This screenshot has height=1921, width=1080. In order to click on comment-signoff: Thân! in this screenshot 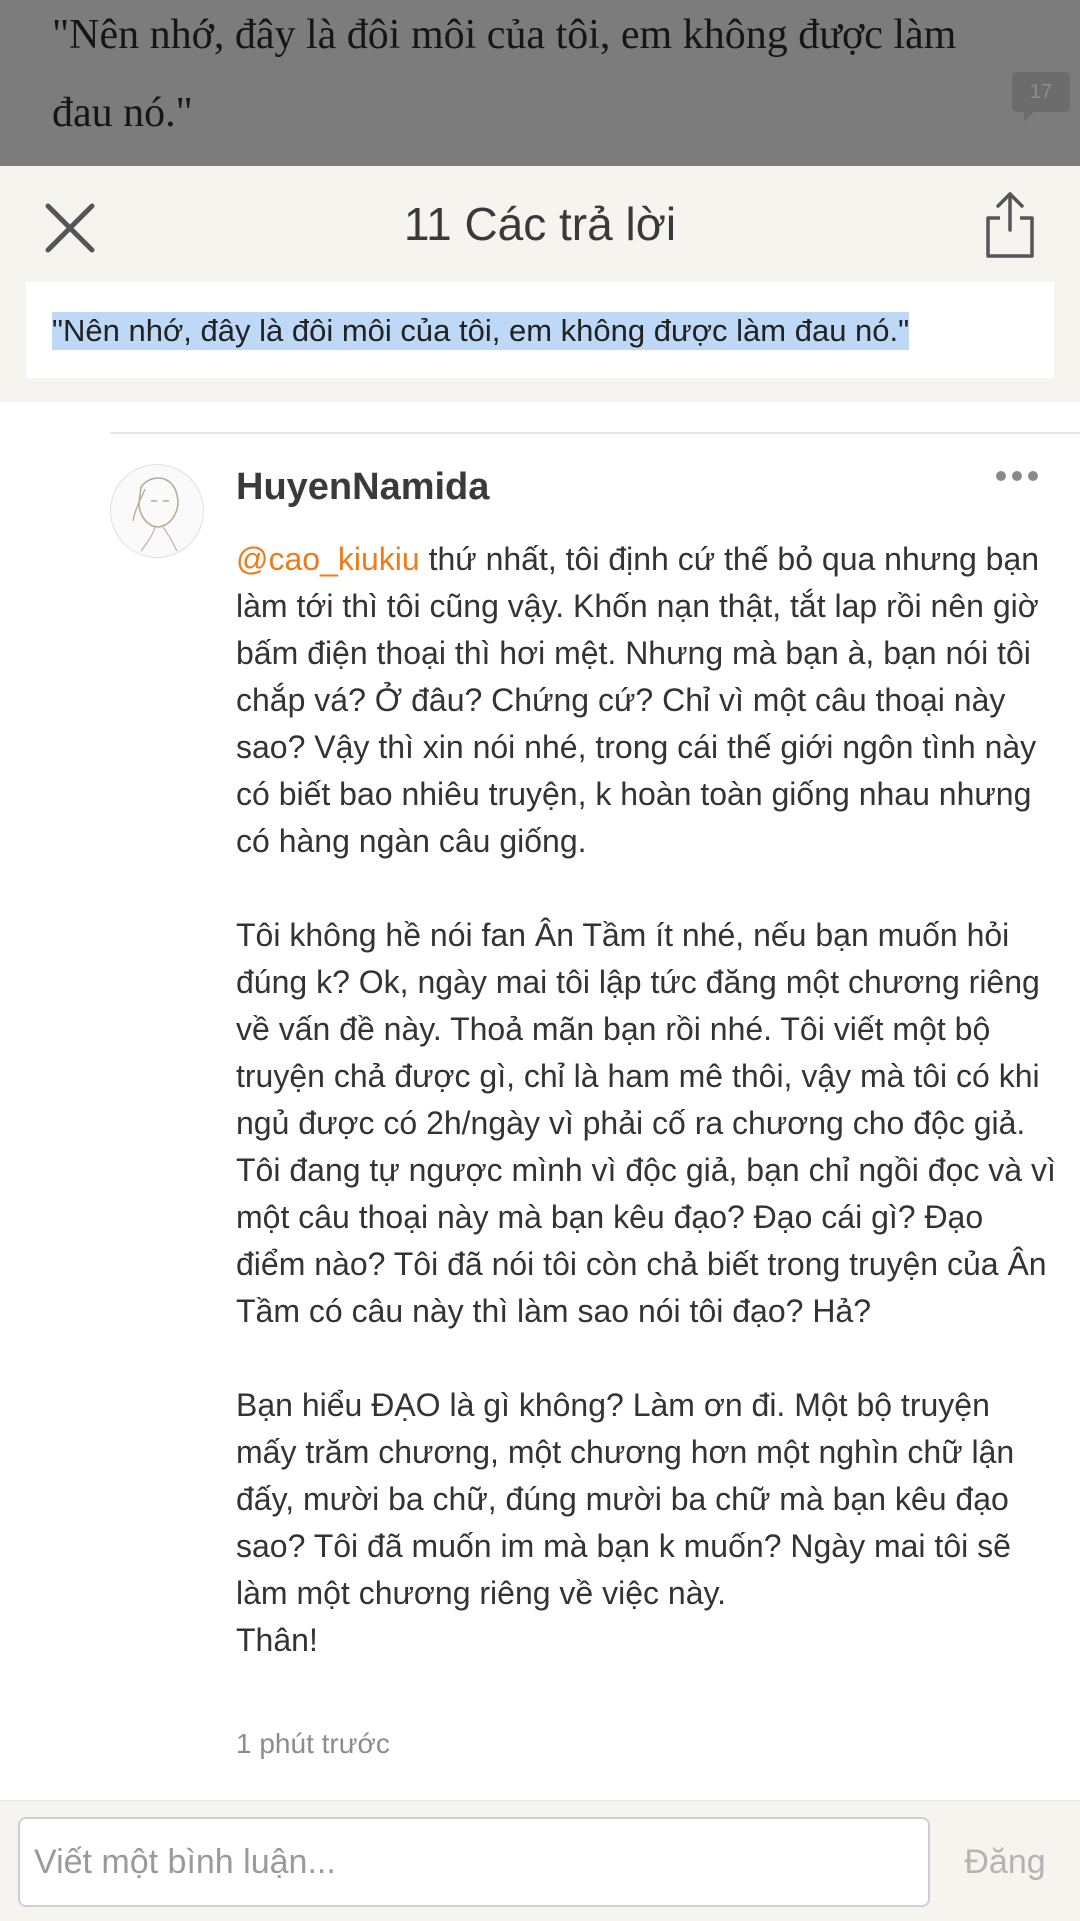, I will do `click(277, 1640)`.